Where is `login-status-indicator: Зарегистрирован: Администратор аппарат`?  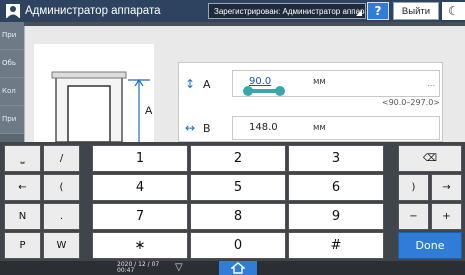 login-status-indicator: Зарегистрирован: Администратор аппарат is located at coordinates (287, 11).